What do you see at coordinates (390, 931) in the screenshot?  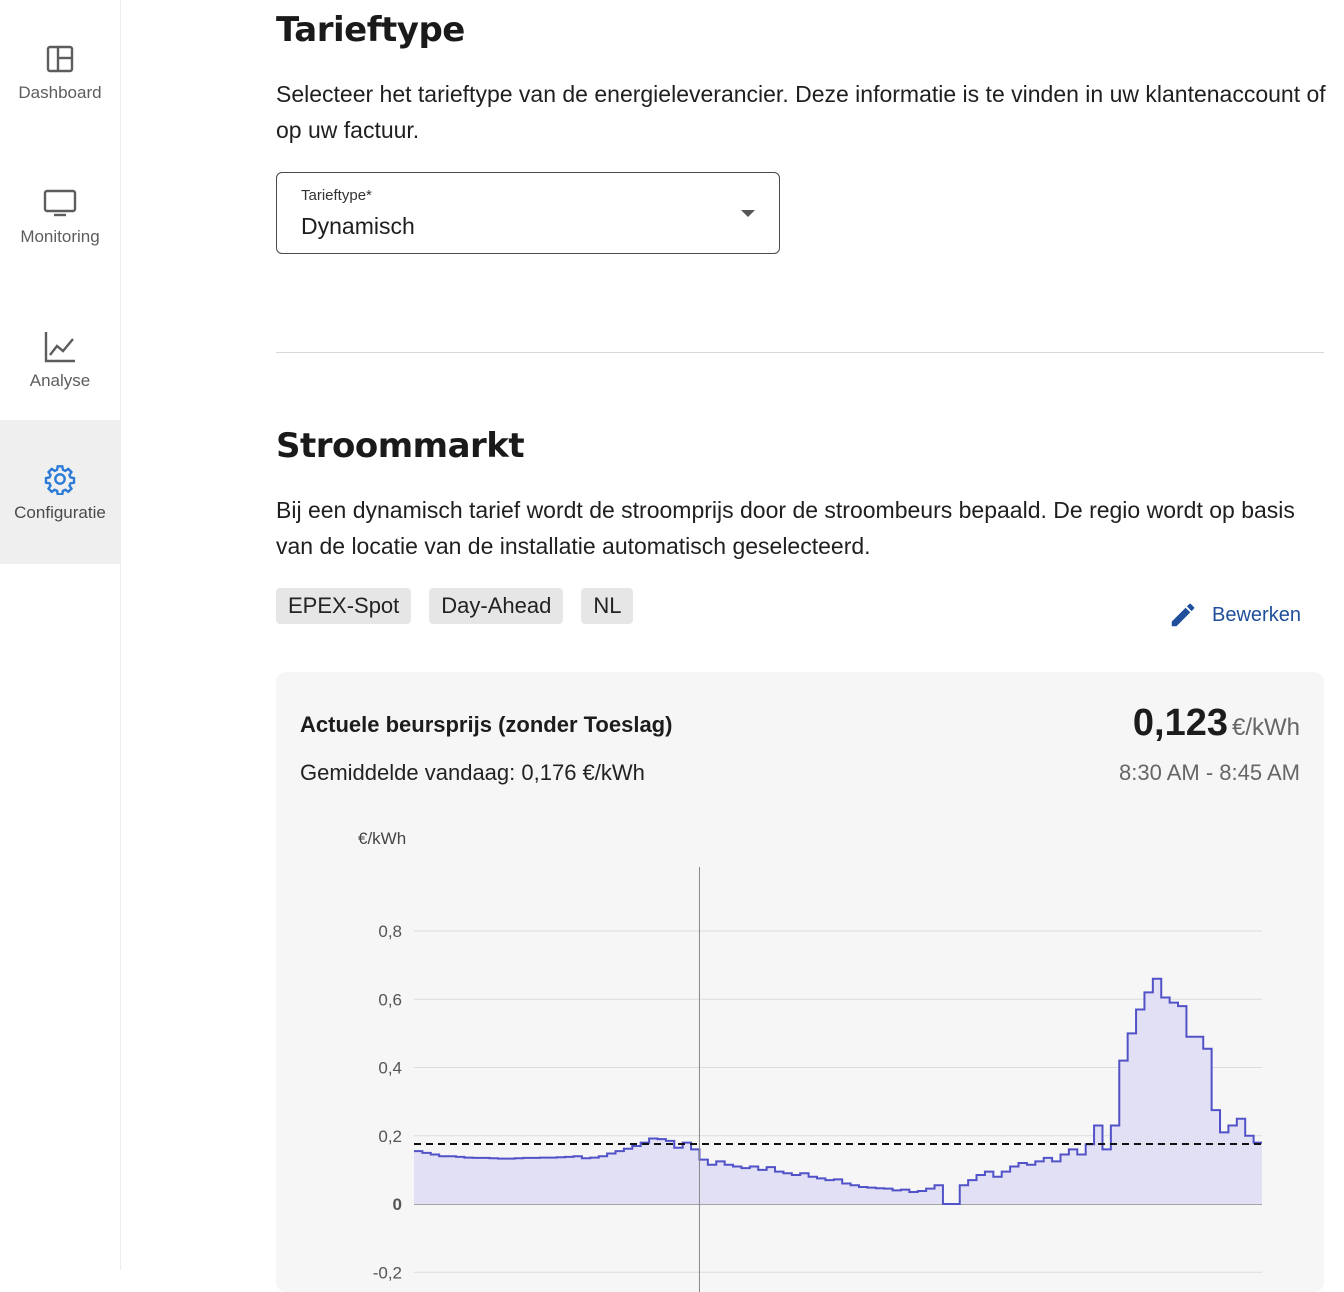 I see `y-tick-label: 0,8` at bounding box center [390, 931].